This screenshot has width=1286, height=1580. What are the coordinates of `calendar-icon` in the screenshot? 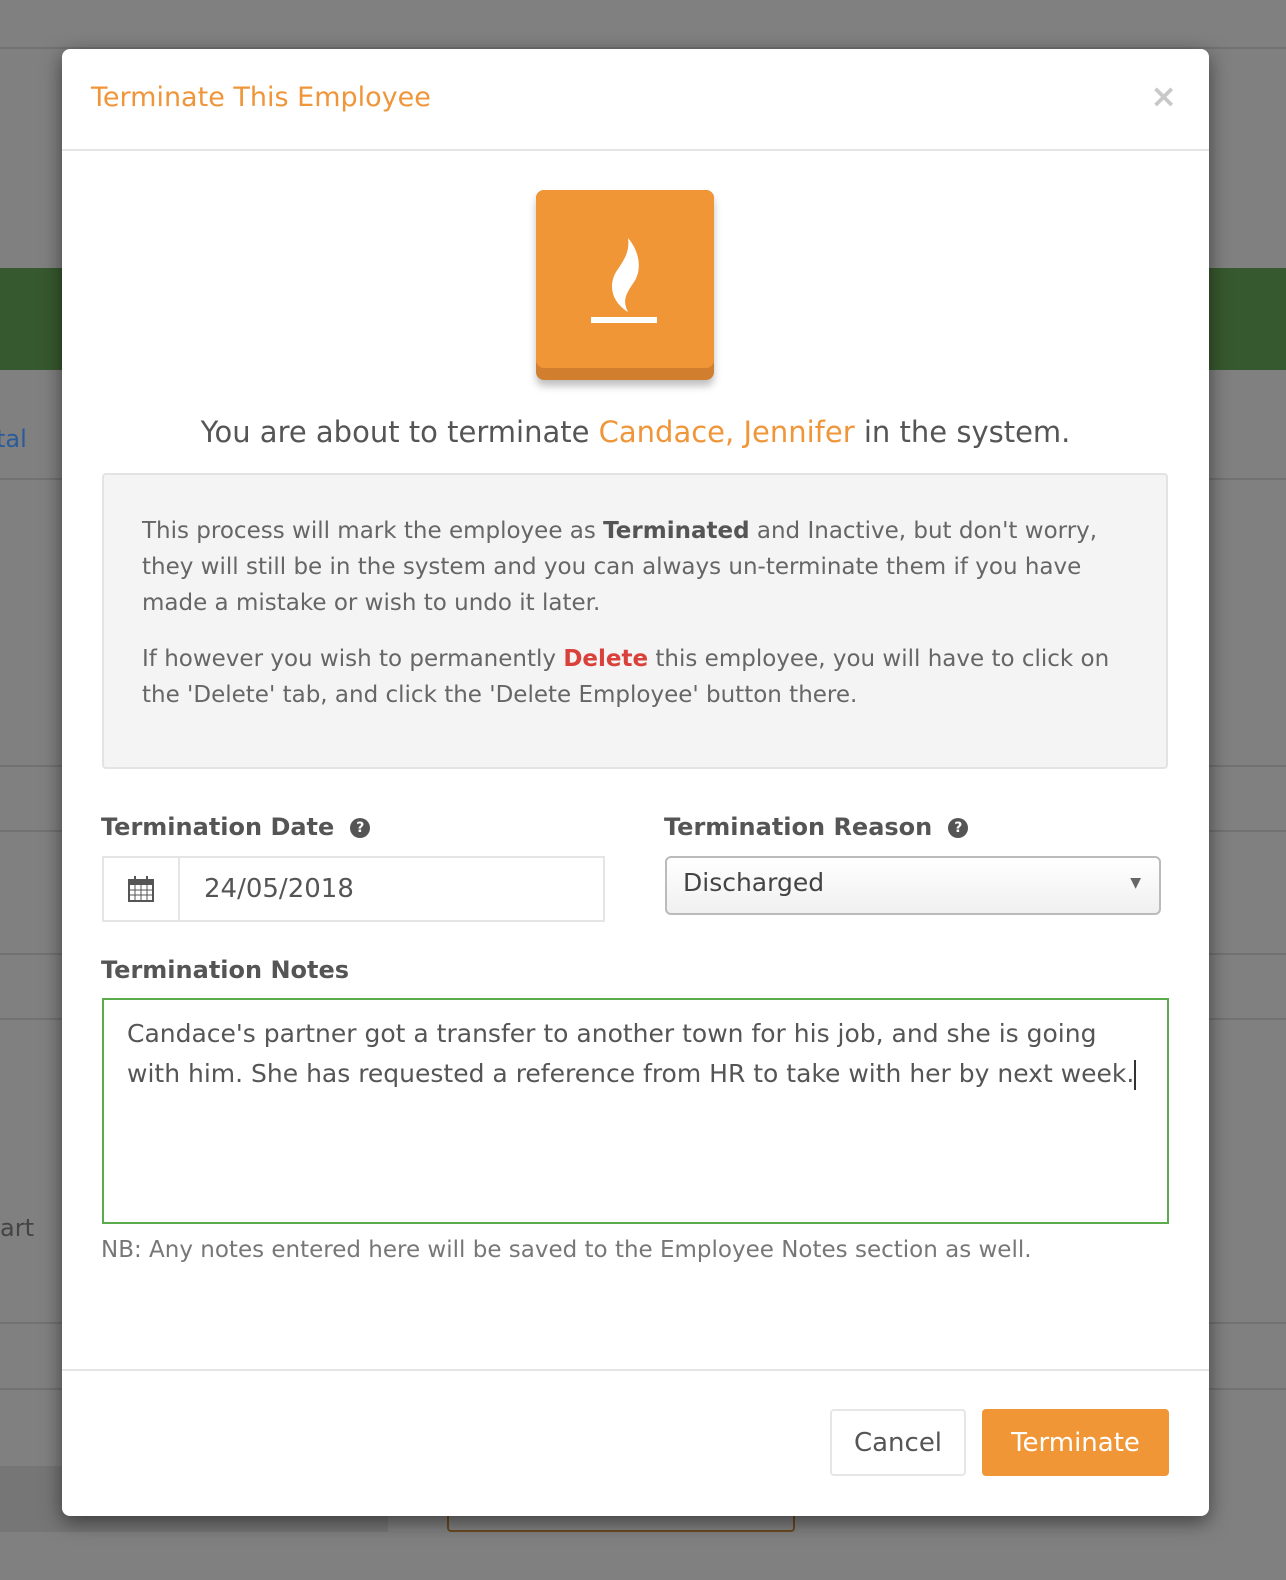 It's located at (142, 889).